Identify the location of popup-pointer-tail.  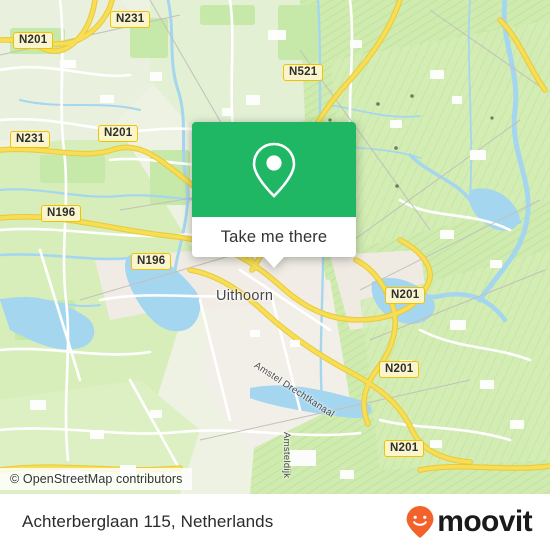
(274, 262).